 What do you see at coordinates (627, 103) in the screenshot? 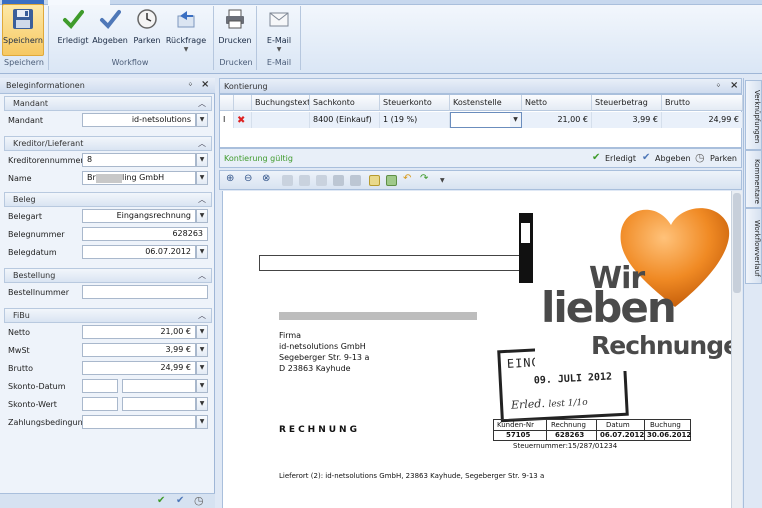
I see `column-header: Steuerbetrag` at bounding box center [627, 103].